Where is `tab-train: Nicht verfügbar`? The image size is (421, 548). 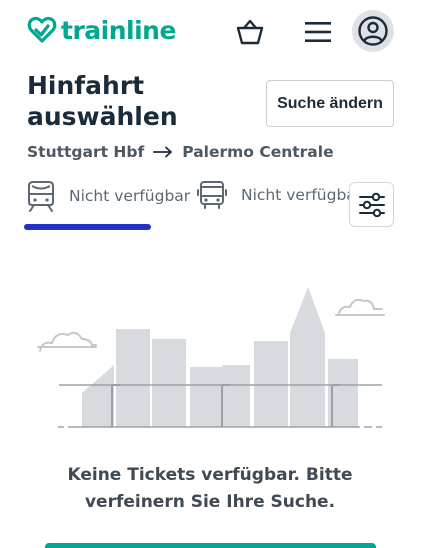
tab-train: Nicht verfügbar is located at coordinates (108, 196).